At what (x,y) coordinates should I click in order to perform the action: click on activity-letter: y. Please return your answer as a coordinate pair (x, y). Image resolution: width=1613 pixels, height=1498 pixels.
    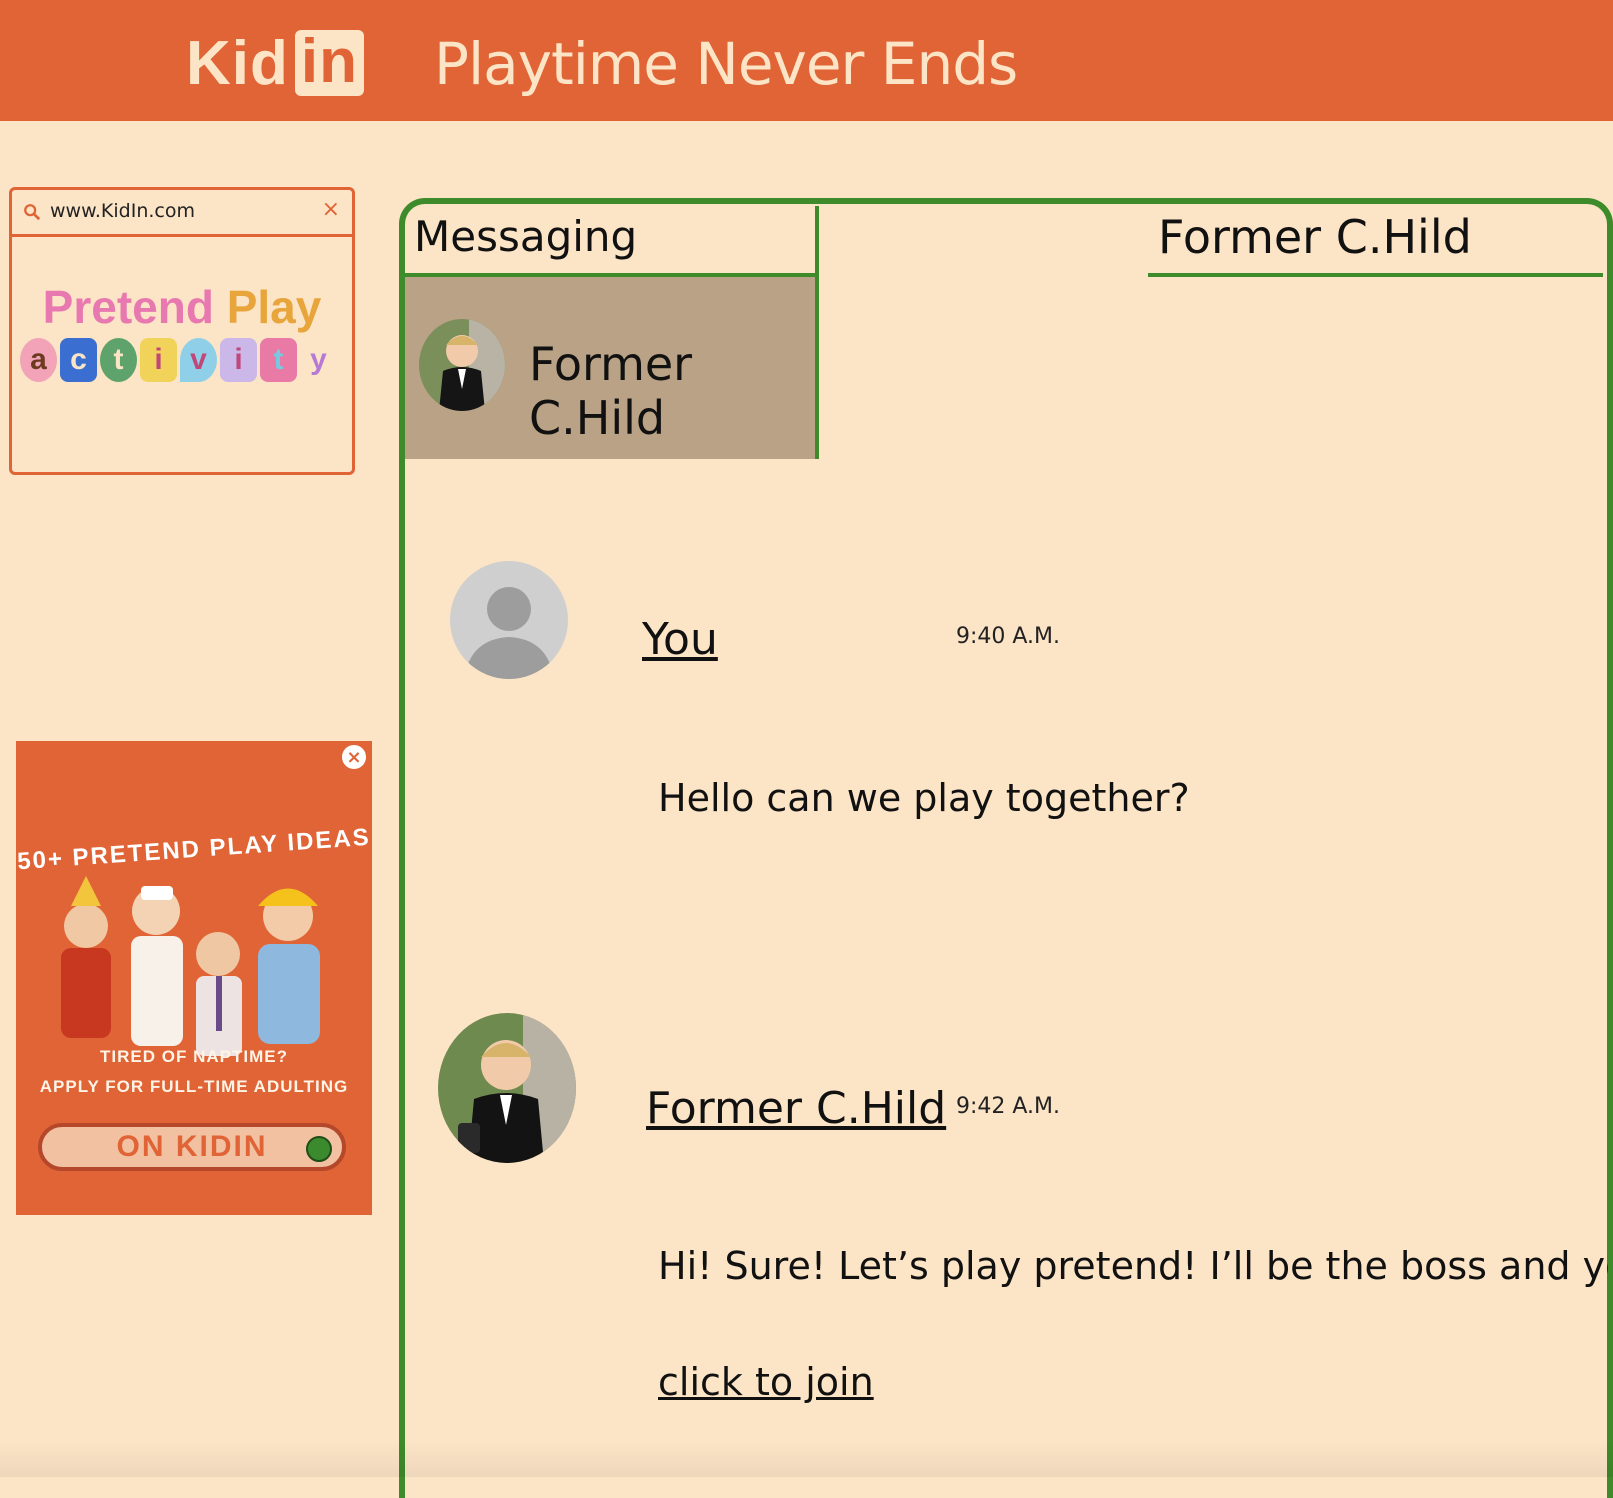
    Looking at the image, I should click on (318, 359).